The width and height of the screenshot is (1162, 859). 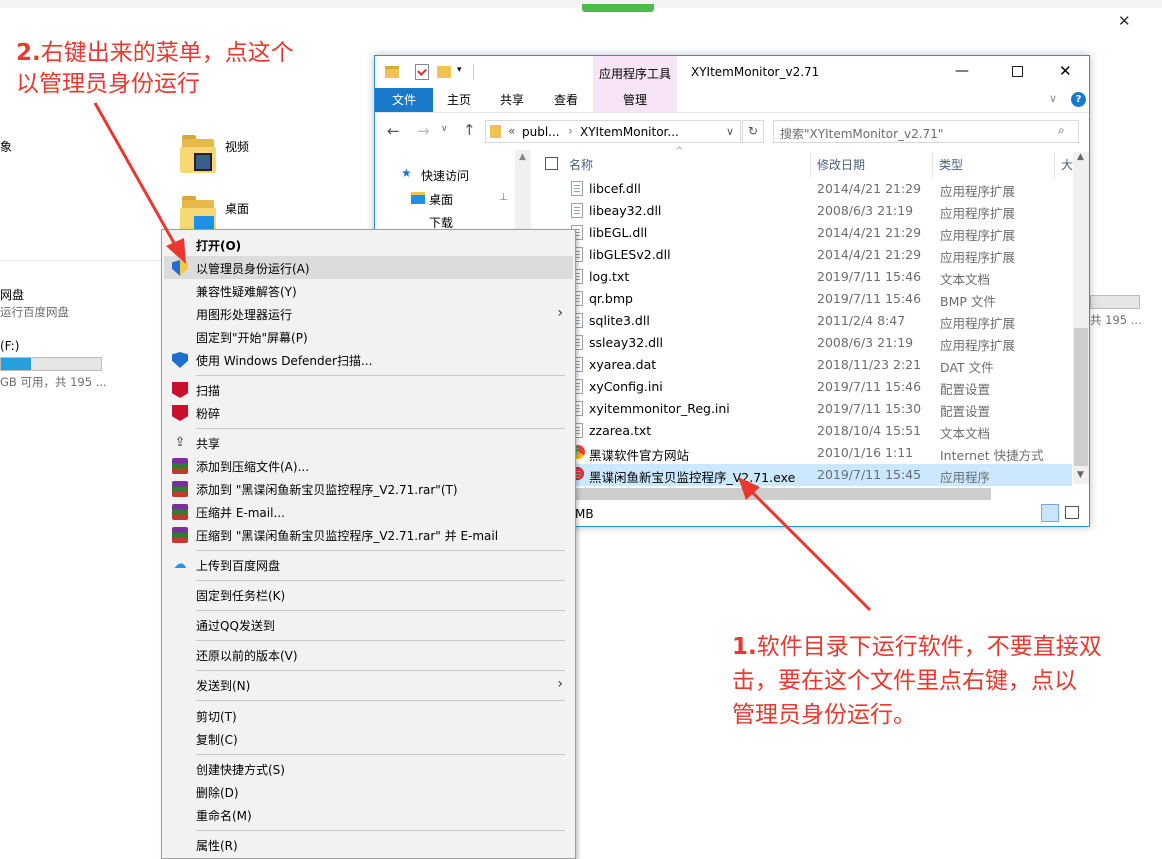 I want to click on file-date: 2014/4/21 21:29, so click(x=869, y=254).